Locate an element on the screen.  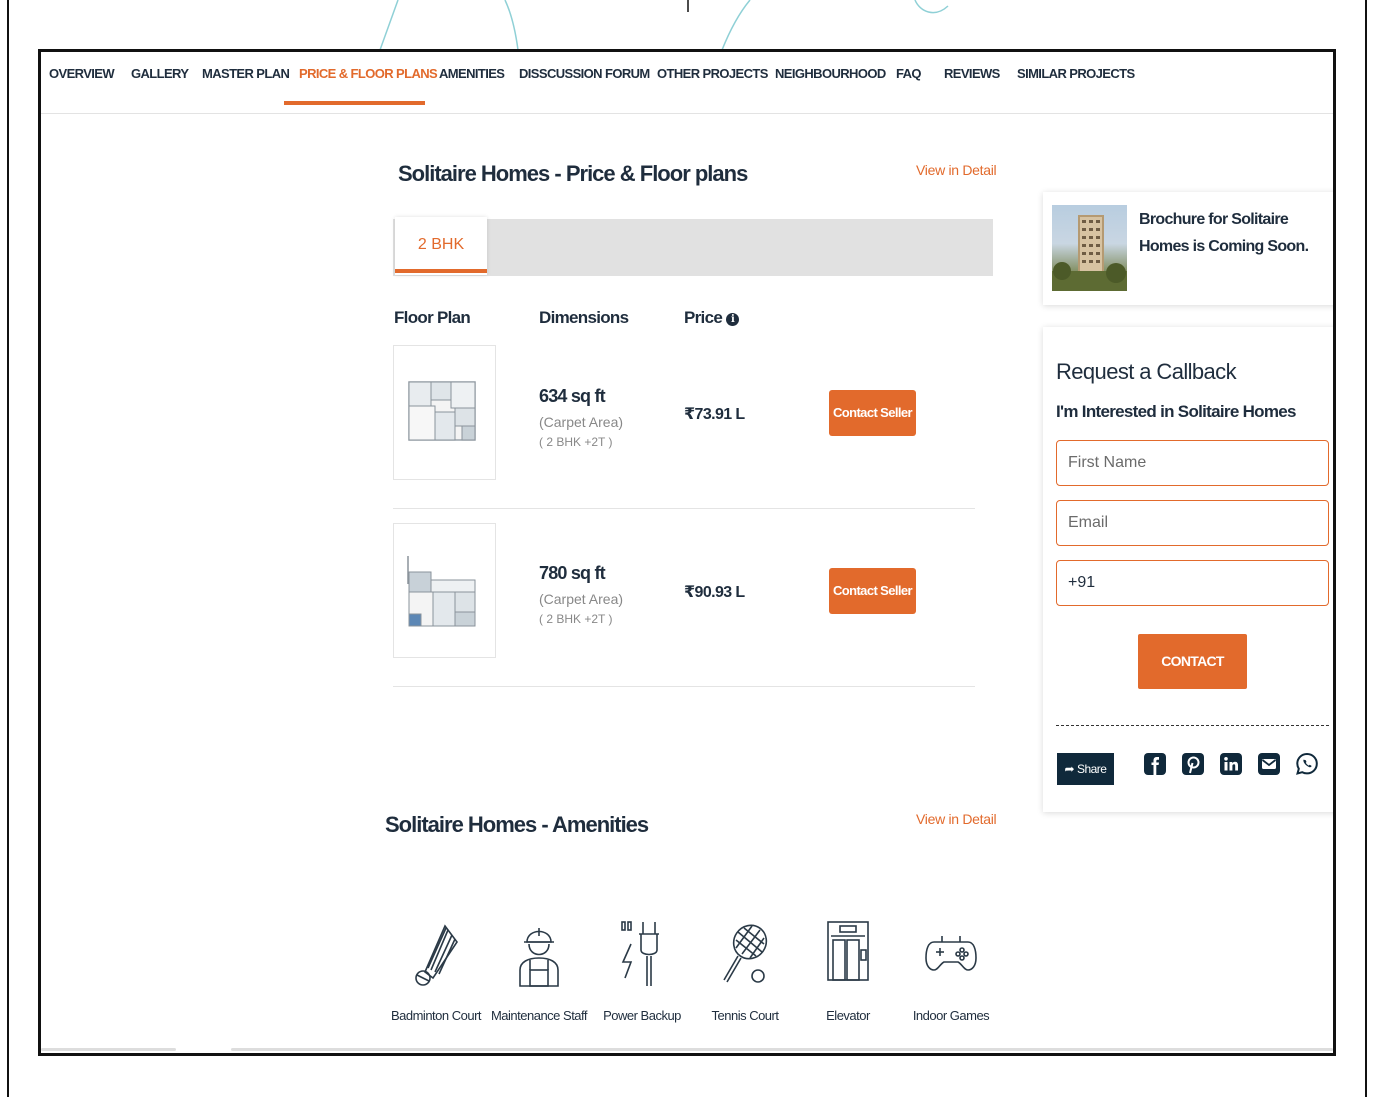
project-building-image is located at coordinates (1089, 248).